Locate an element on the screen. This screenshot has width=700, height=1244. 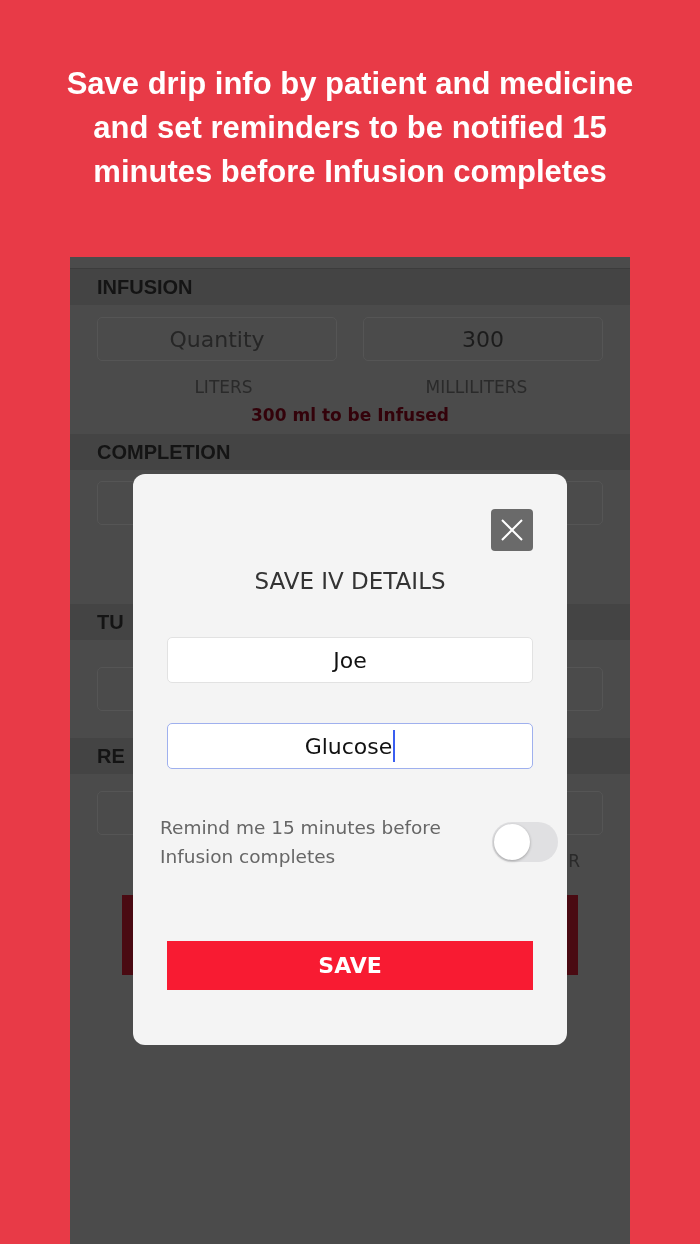
close-icon is located at coordinates (512, 530).